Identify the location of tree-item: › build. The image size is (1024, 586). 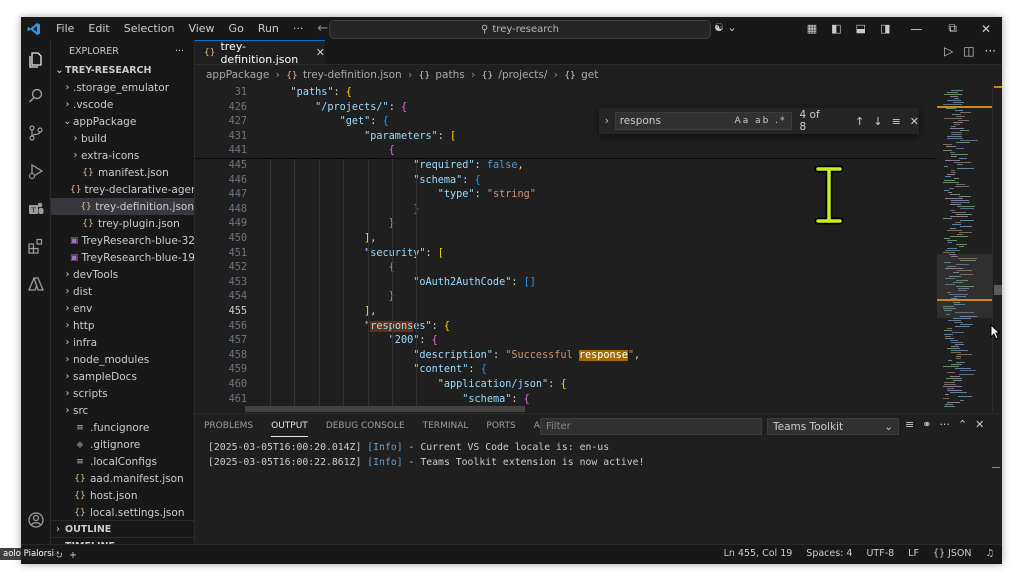
(122, 138).